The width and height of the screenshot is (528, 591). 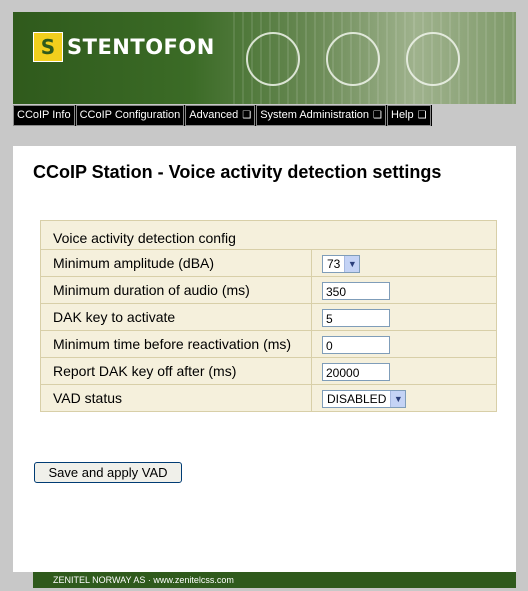 I want to click on brand-name: STENTOFON, so click(x=141, y=47).